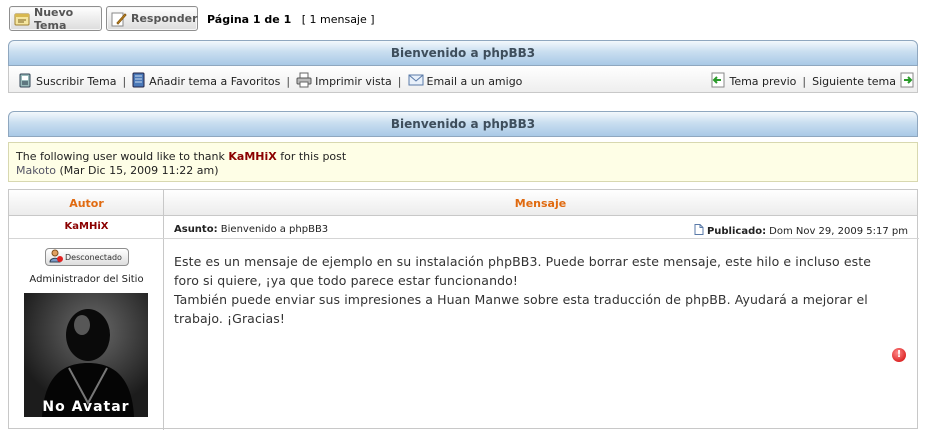 This screenshot has height=430, width=927. What do you see at coordinates (22, 19) in the screenshot?
I see `new-topic-icon` at bounding box center [22, 19].